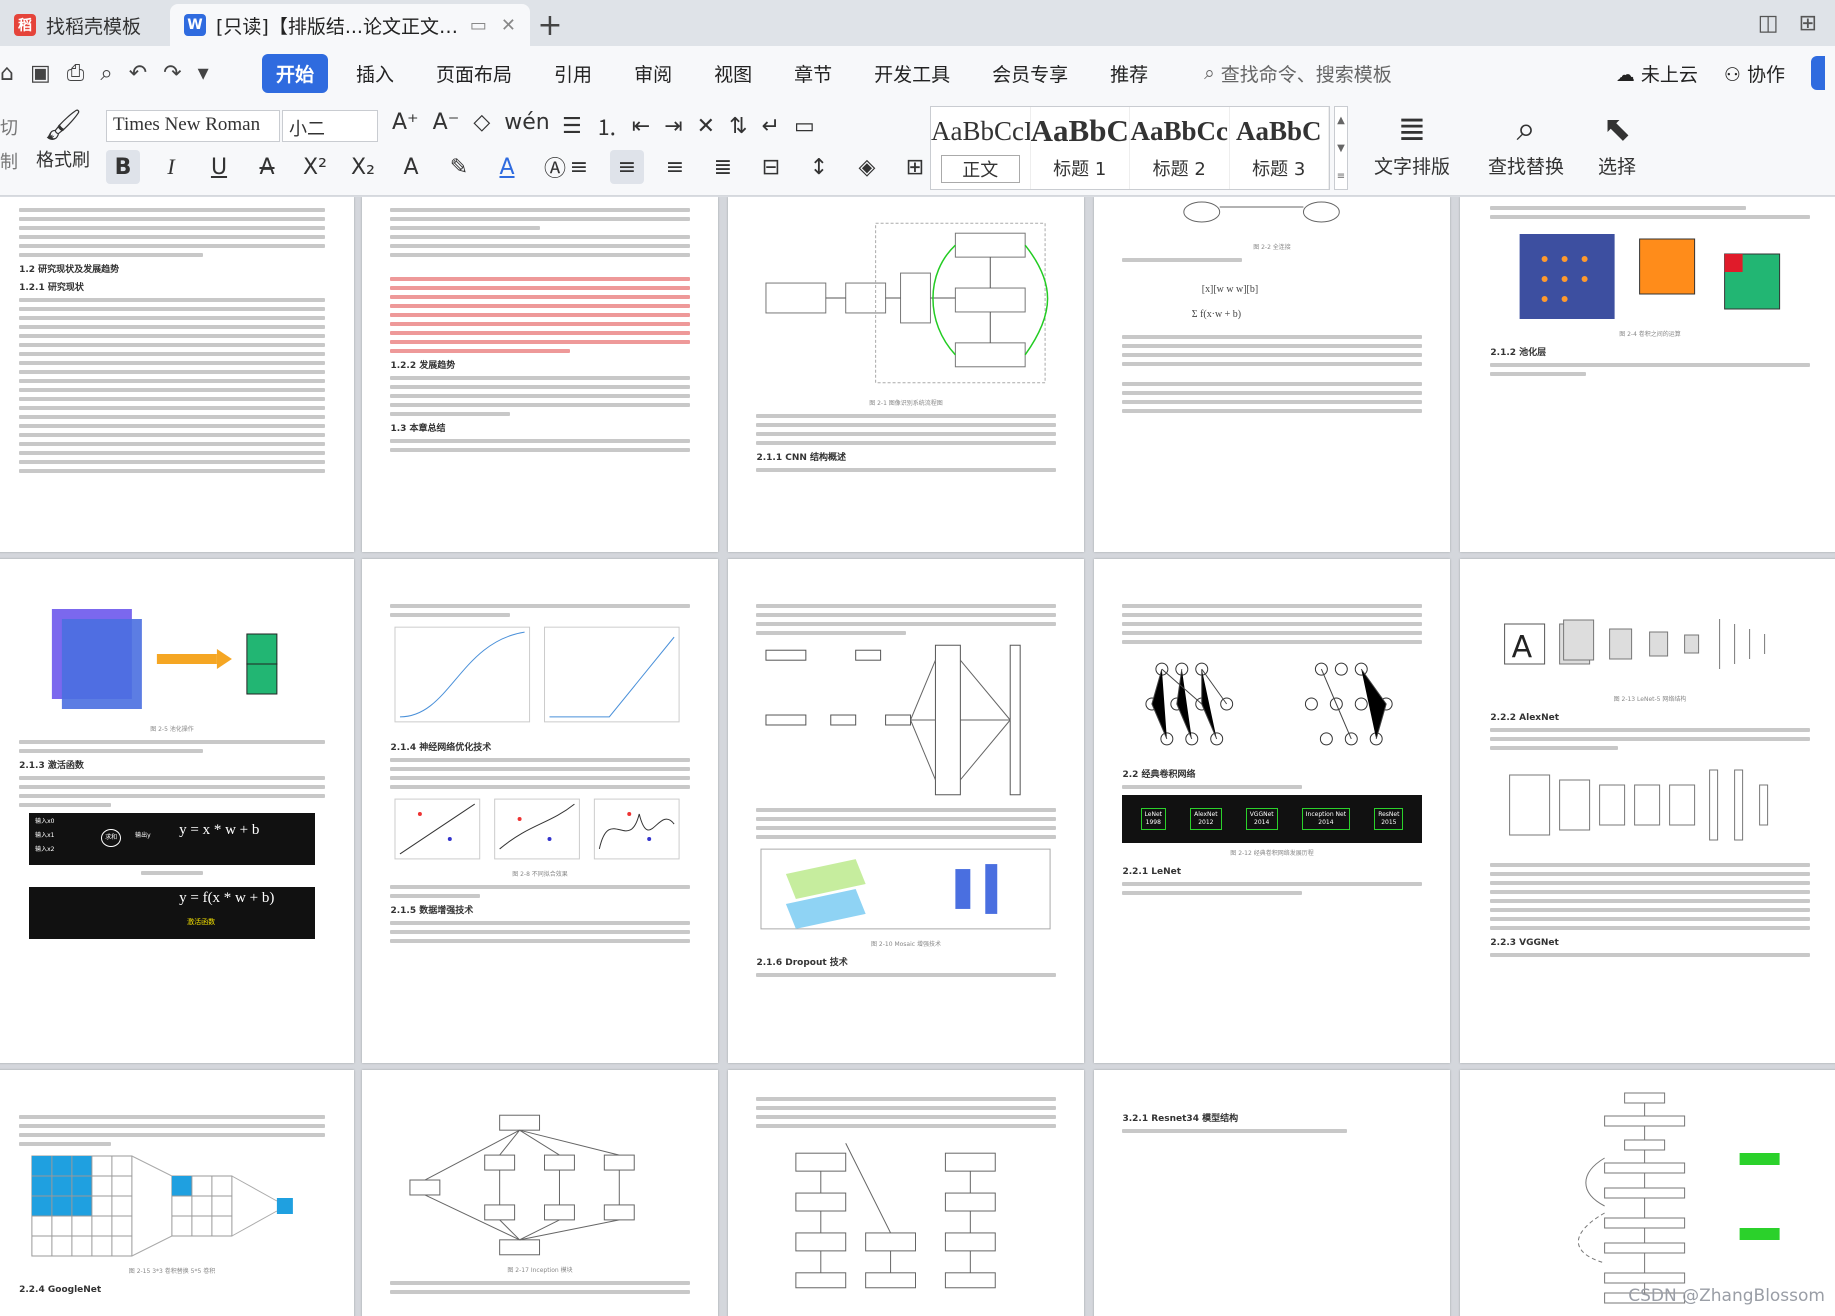 This screenshot has width=1835, height=1316. What do you see at coordinates (138, 73) in the screenshot?
I see `undo-icon: ↶` at bounding box center [138, 73].